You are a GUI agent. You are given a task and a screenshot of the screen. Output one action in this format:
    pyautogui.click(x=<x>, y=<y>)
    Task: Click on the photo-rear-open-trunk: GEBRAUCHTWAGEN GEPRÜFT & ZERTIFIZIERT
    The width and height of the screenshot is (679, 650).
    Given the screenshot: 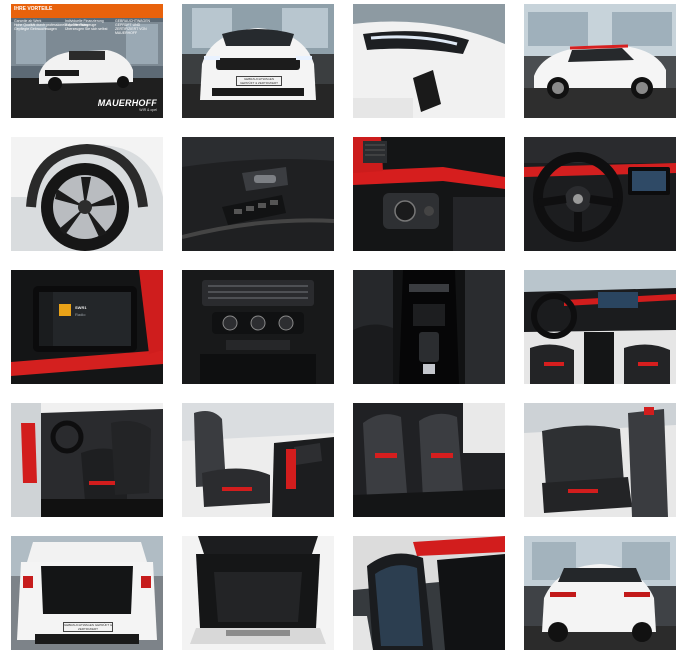 What is the action you would take?
    pyautogui.click(x=87, y=593)
    